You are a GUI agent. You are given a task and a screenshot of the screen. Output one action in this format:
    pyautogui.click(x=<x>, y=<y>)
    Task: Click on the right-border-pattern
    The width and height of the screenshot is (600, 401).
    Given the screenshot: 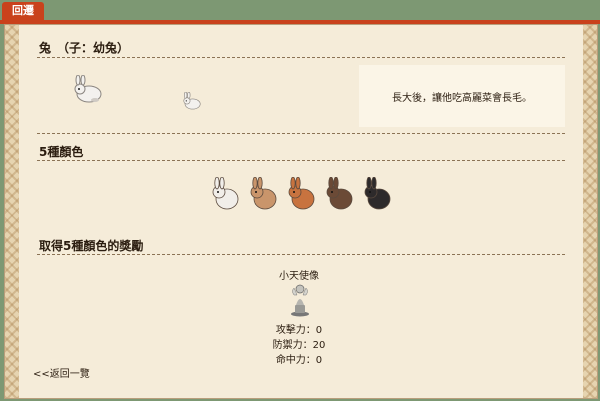 What is the action you would take?
    pyautogui.click(x=590, y=211)
    